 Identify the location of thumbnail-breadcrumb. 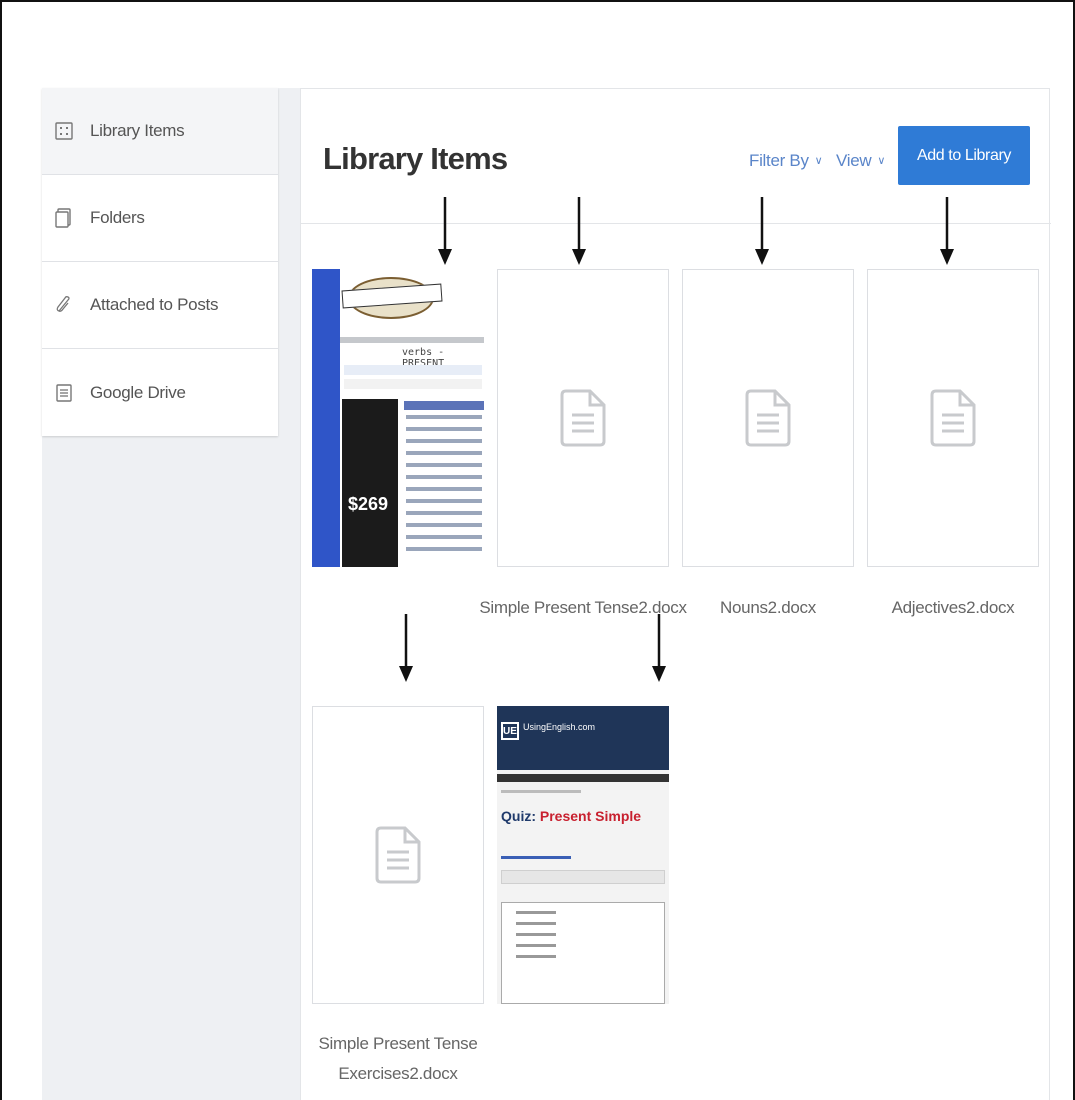
(541, 791).